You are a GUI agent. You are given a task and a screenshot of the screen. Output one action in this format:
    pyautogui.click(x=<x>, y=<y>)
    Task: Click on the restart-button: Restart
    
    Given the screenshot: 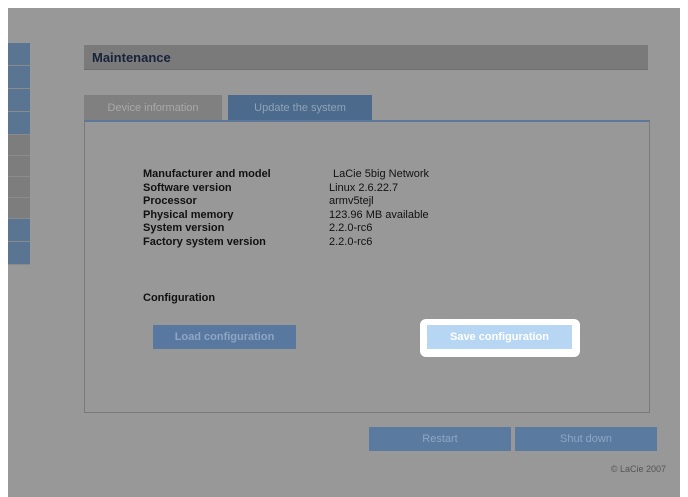 What is the action you would take?
    pyautogui.click(x=440, y=439)
    